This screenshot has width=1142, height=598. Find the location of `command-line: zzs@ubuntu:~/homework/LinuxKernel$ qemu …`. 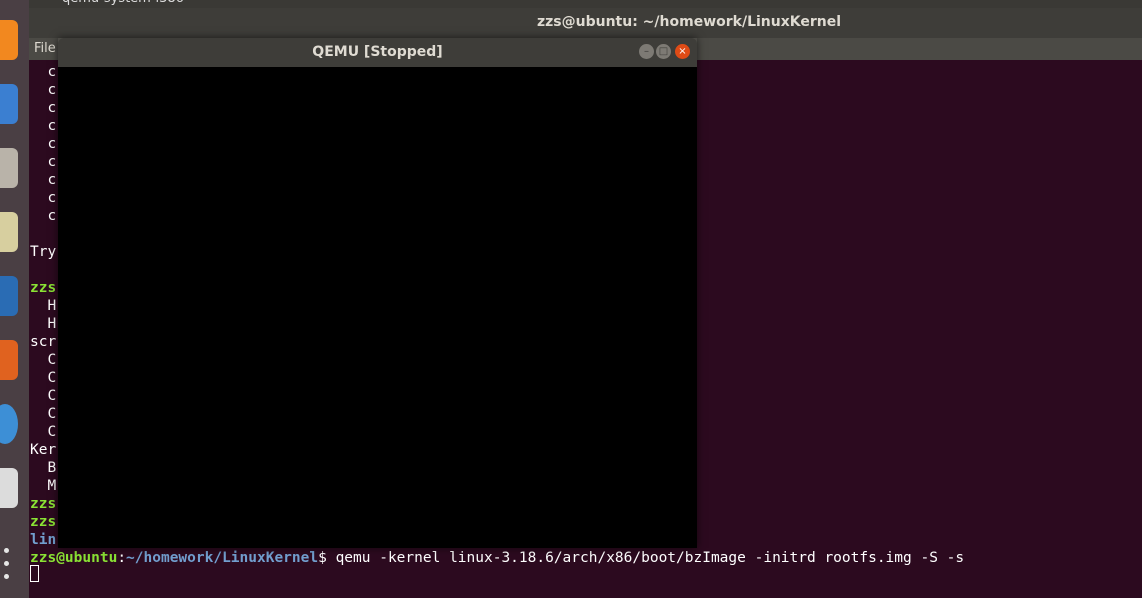

command-line: zzs@ubuntu:~/homework/LinuxKernel$ qemu … is located at coordinates (497, 558).